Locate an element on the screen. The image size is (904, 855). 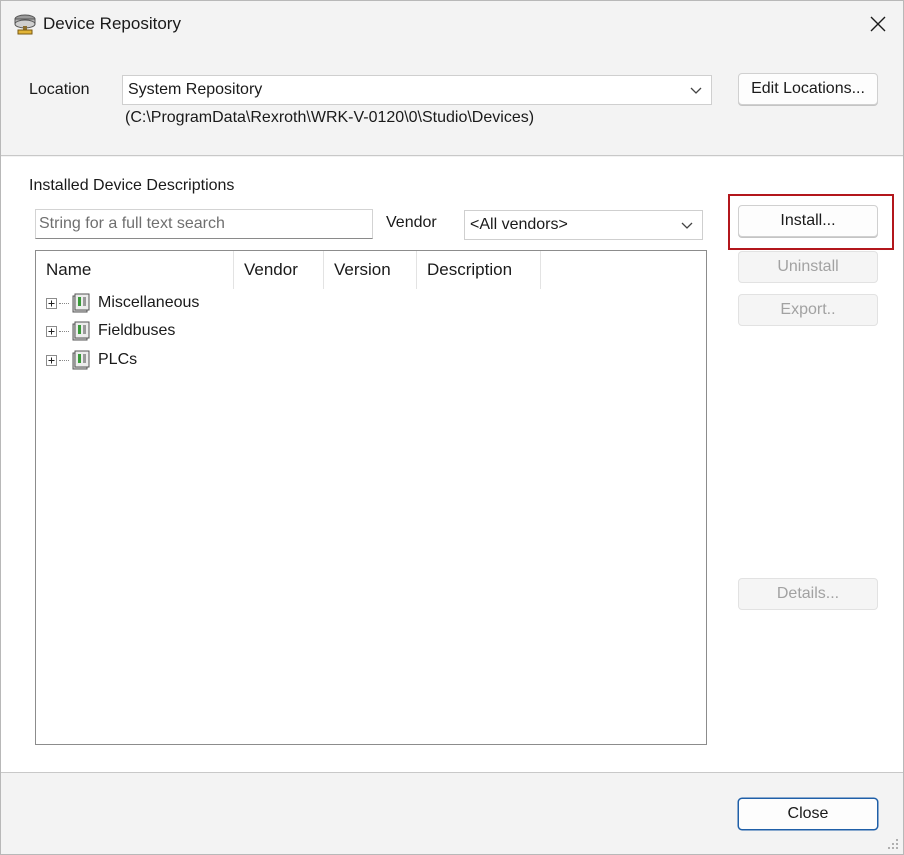
tree-item-fieldbuses: Fieldbuses is located at coordinates (110, 331).